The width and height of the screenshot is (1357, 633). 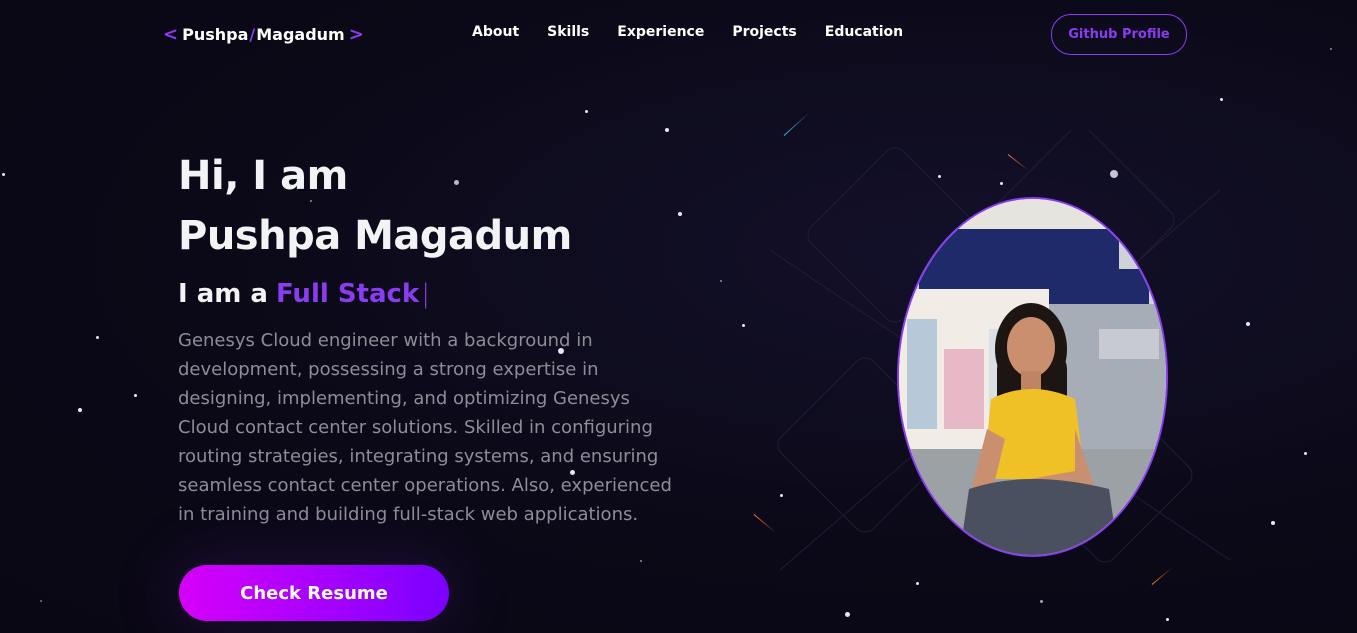 What do you see at coordinates (425, 294) in the screenshot?
I see `typing-cursor: |` at bounding box center [425, 294].